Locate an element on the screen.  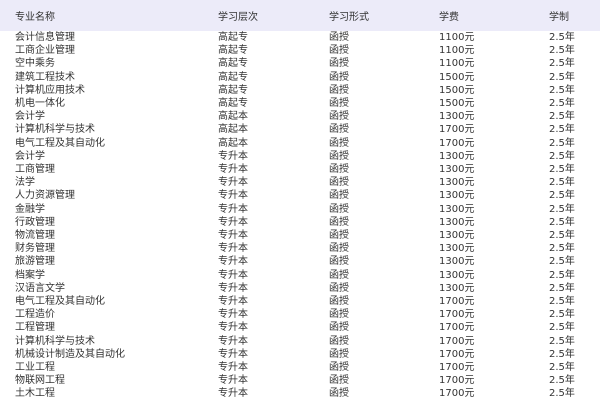
cell-major-name: 档案学 is located at coordinates (30, 275).